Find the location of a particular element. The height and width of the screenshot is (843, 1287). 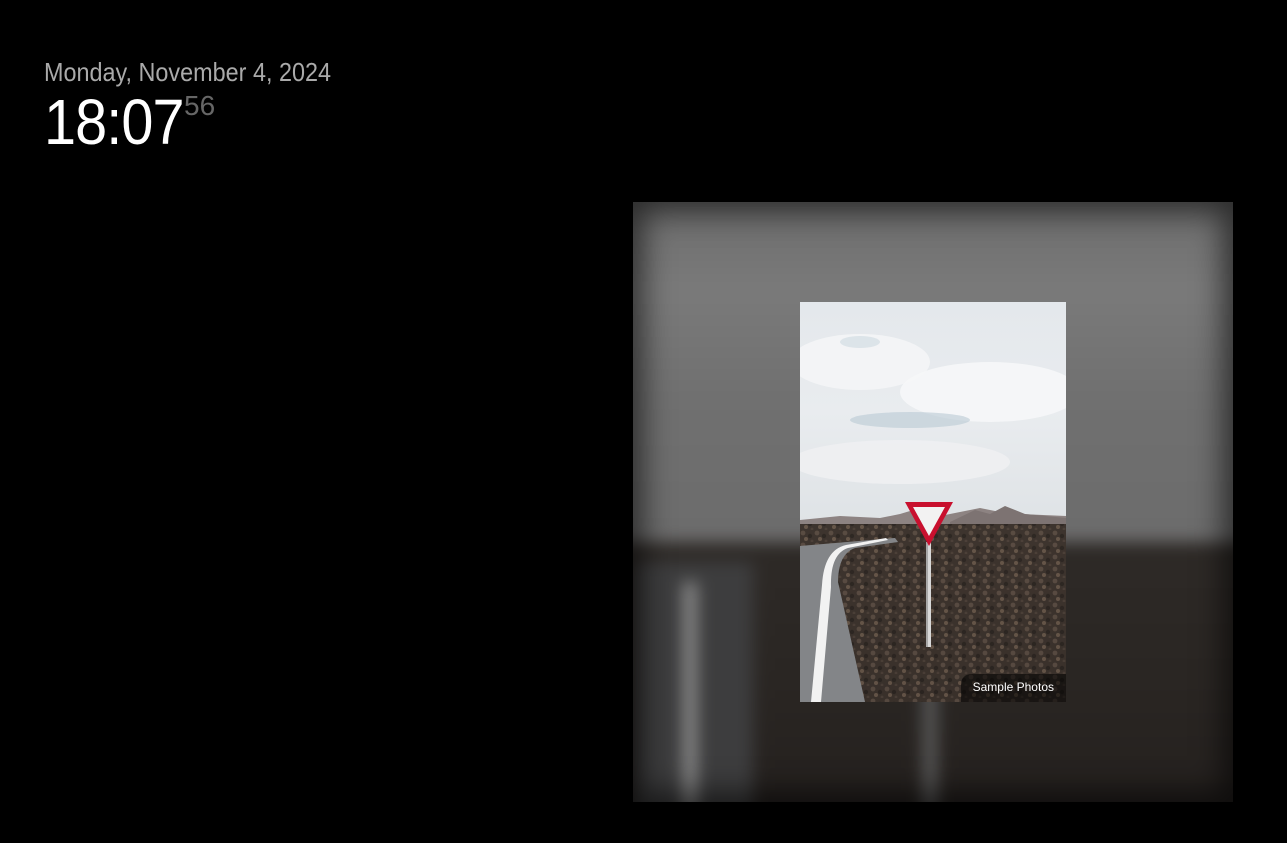

time-hours-minutes: 18:07 is located at coordinates (114, 122).